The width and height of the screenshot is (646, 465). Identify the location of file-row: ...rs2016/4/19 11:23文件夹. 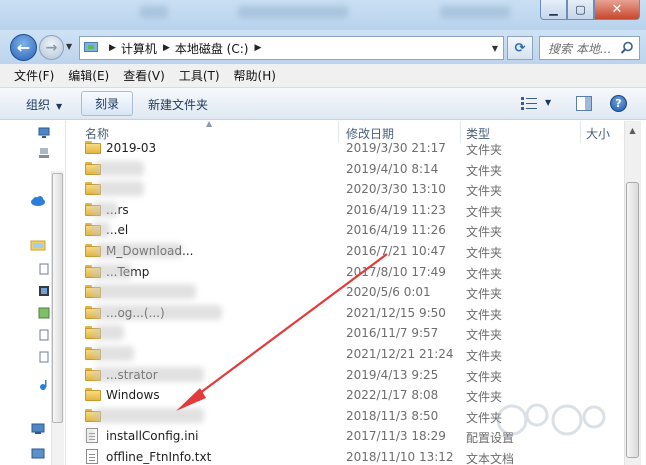
(349, 210).